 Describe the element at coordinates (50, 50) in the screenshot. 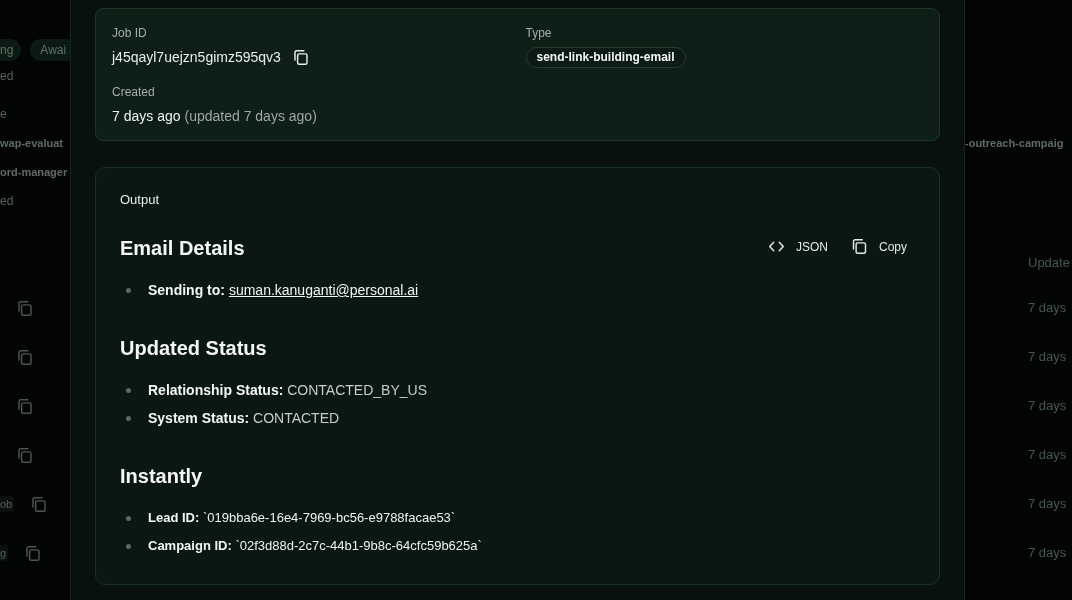

I see `filter-chip: Awai` at that location.